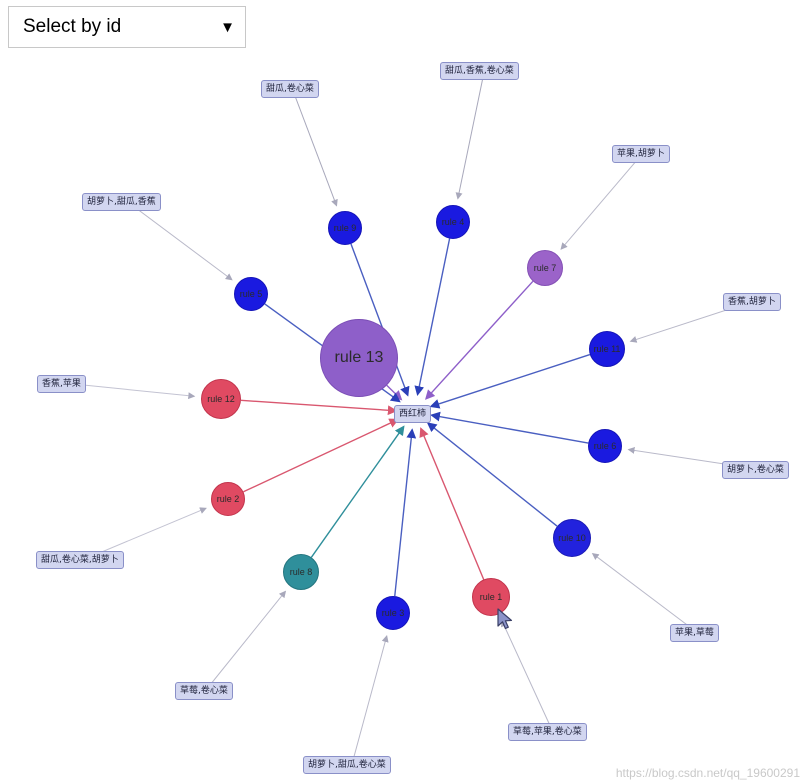  What do you see at coordinates (432, 317) in the screenshot?
I see `edge-rule4-to-center` at bounding box center [432, 317].